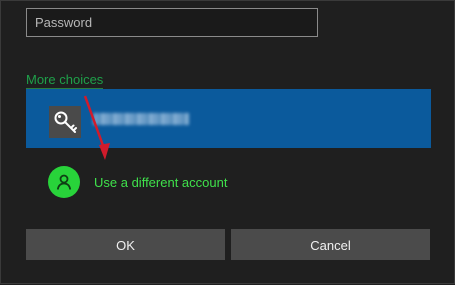 Image resolution: width=455 pixels, height=285 pixels. Describe the element at coordinates (64, 182) in the screenshot. I see `user-icon` at that location.